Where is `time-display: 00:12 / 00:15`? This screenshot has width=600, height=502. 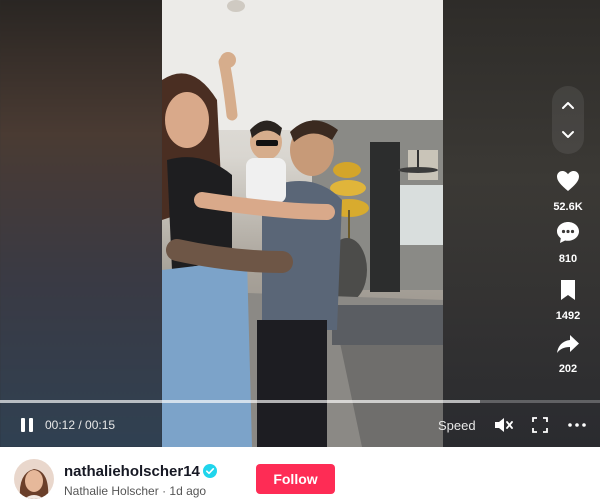
time-display: 00:12 / 00:15 is located at coordinates (80, 425).